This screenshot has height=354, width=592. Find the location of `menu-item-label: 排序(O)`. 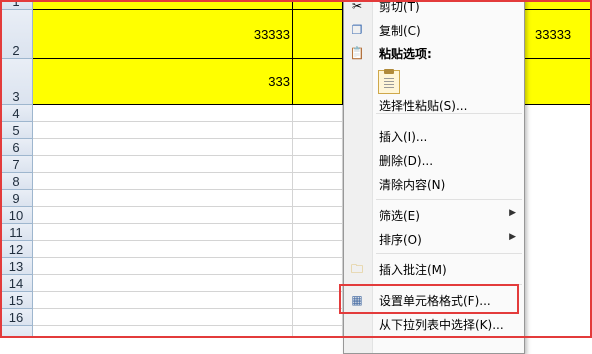

menu-item-label: 排序(O) is located at coordinates (400, 240).